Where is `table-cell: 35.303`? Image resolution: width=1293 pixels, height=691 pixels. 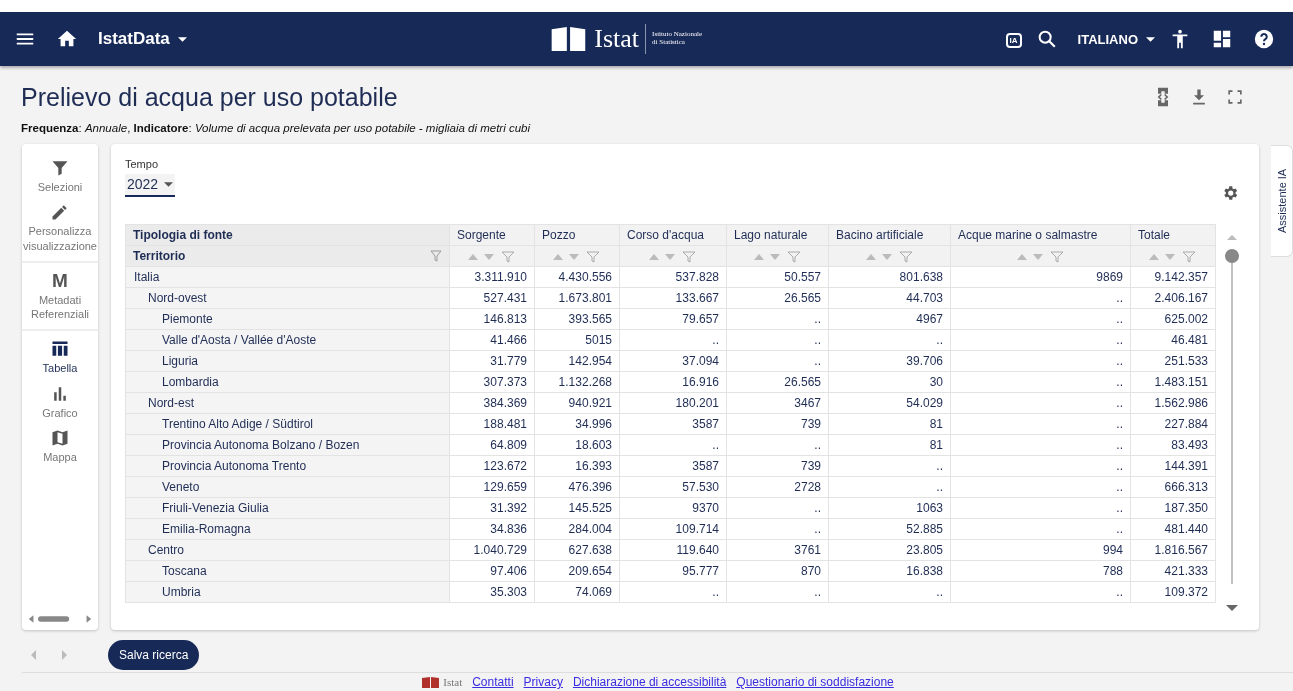 table-cell: 35.303 is located at coordinates (492, 592).